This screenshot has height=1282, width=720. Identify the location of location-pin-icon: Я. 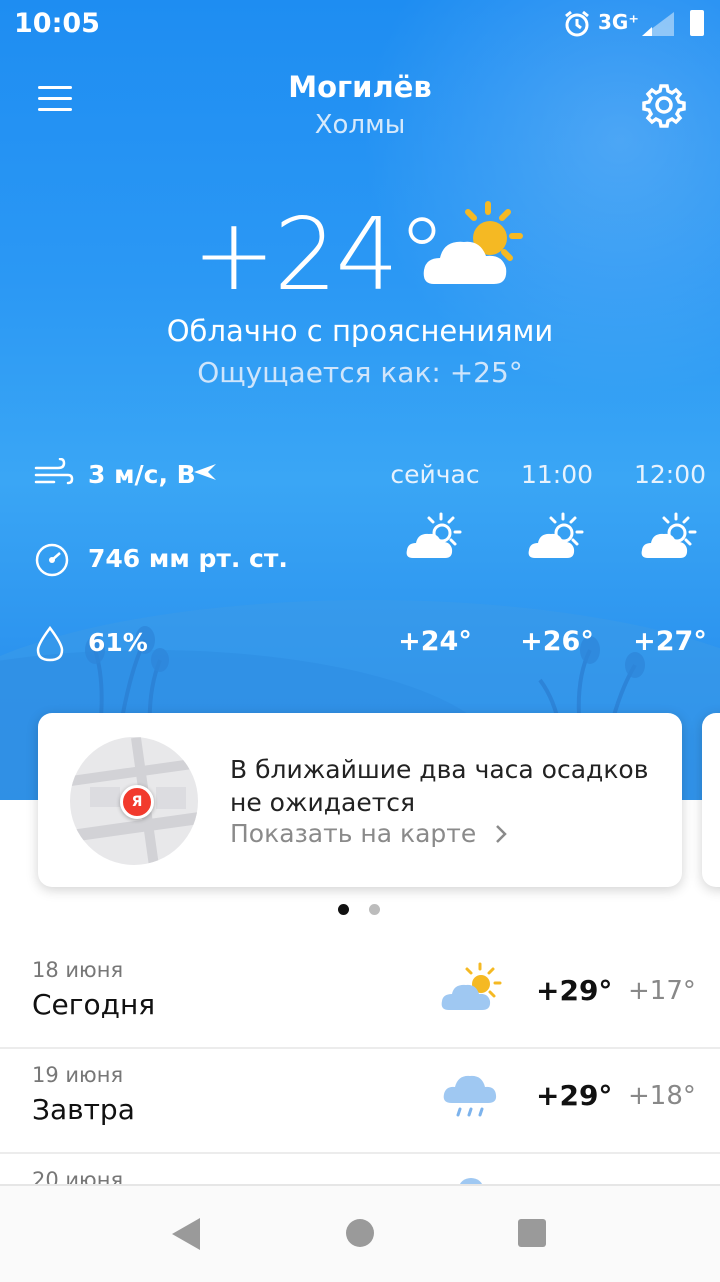
(137, 802).